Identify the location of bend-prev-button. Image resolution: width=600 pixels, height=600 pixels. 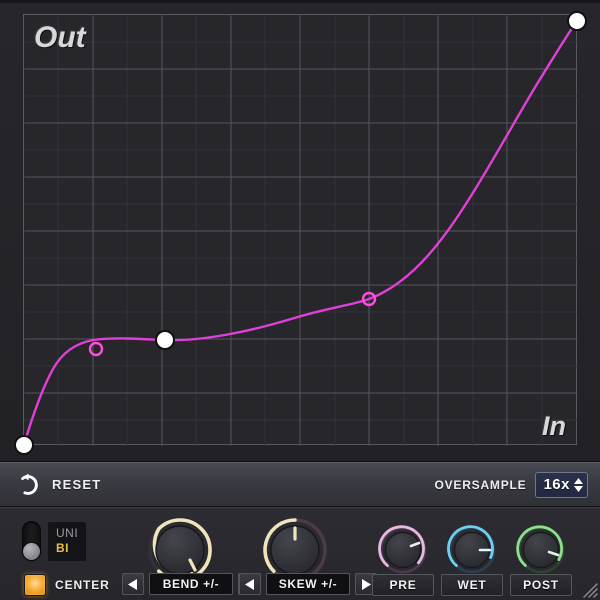
(133, 584).